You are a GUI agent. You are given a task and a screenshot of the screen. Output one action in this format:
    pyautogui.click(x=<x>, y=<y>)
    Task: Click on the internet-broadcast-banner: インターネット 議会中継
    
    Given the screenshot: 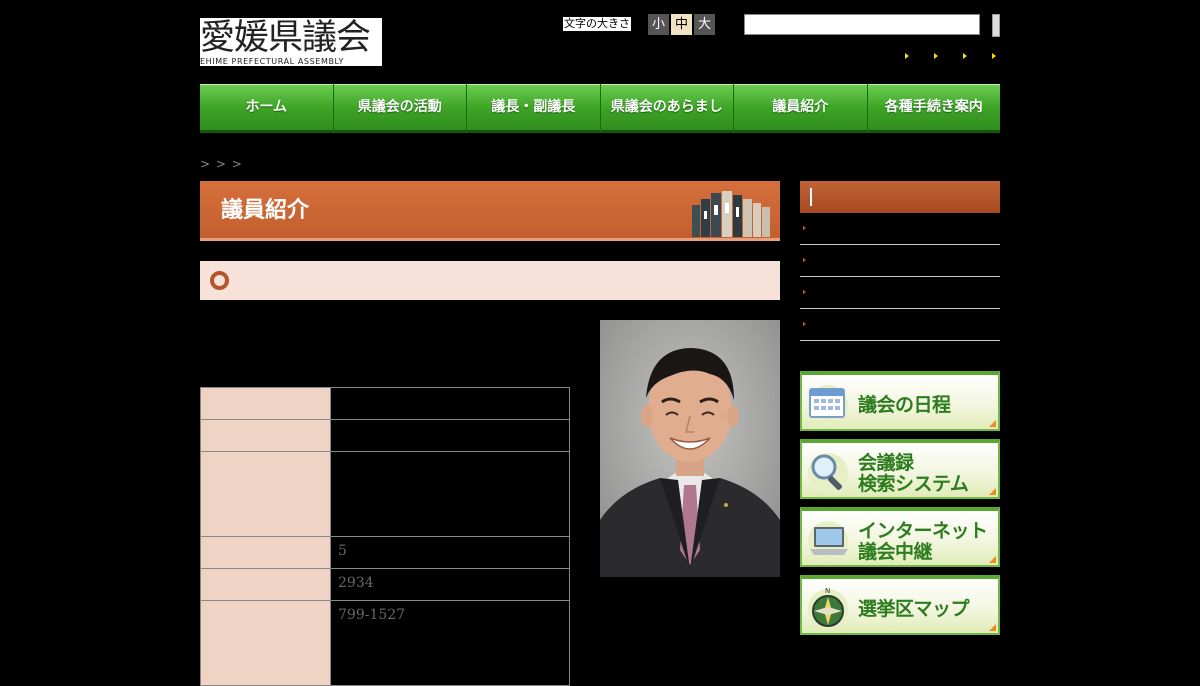 What is the action you would take?
    pyautogui.click(x=900, y=537)
    